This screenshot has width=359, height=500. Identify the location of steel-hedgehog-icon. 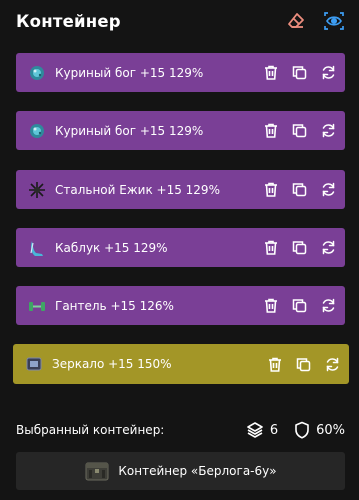
(37, 190).